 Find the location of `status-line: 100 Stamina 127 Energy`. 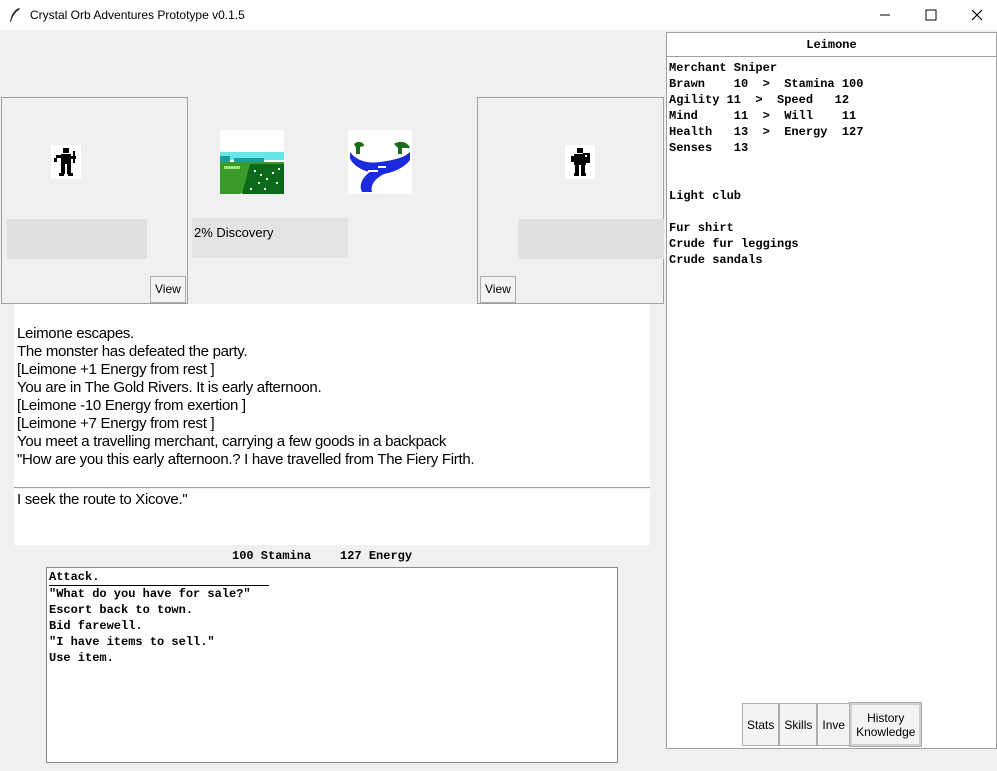

status-line: 100 Stamina 127 Energy is located at coordinates (322, 556).